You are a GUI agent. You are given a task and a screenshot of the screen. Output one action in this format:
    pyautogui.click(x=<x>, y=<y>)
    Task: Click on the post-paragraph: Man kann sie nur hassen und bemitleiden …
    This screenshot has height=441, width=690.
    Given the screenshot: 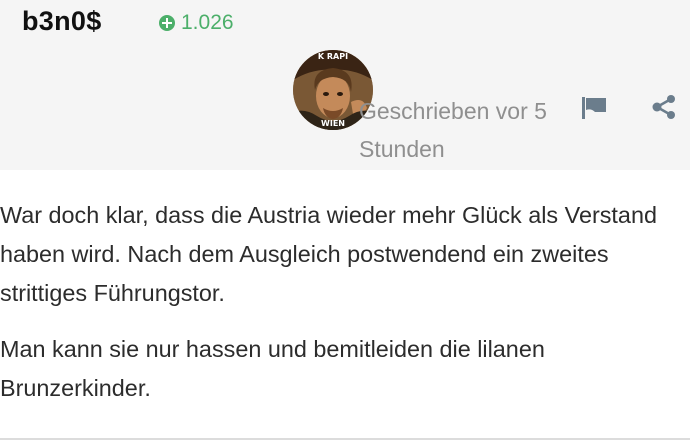 What is the action you would take?
    pyautogui.click(x=272, y=368)
    